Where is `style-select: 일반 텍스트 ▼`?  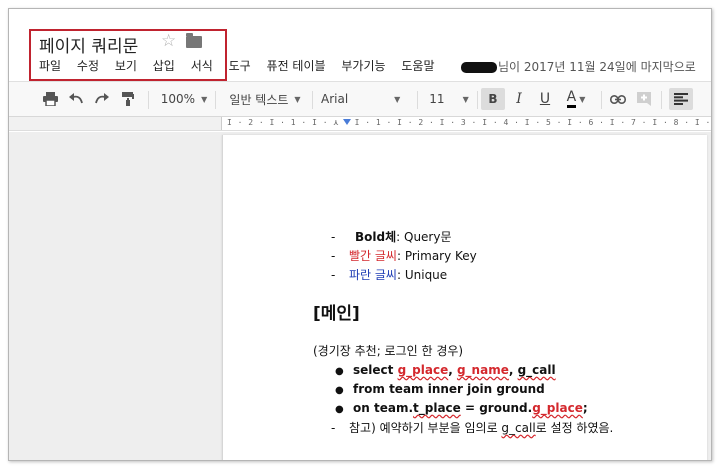
style-select: 일반 텍스트 ▼ is located at coordinates (265, 99).